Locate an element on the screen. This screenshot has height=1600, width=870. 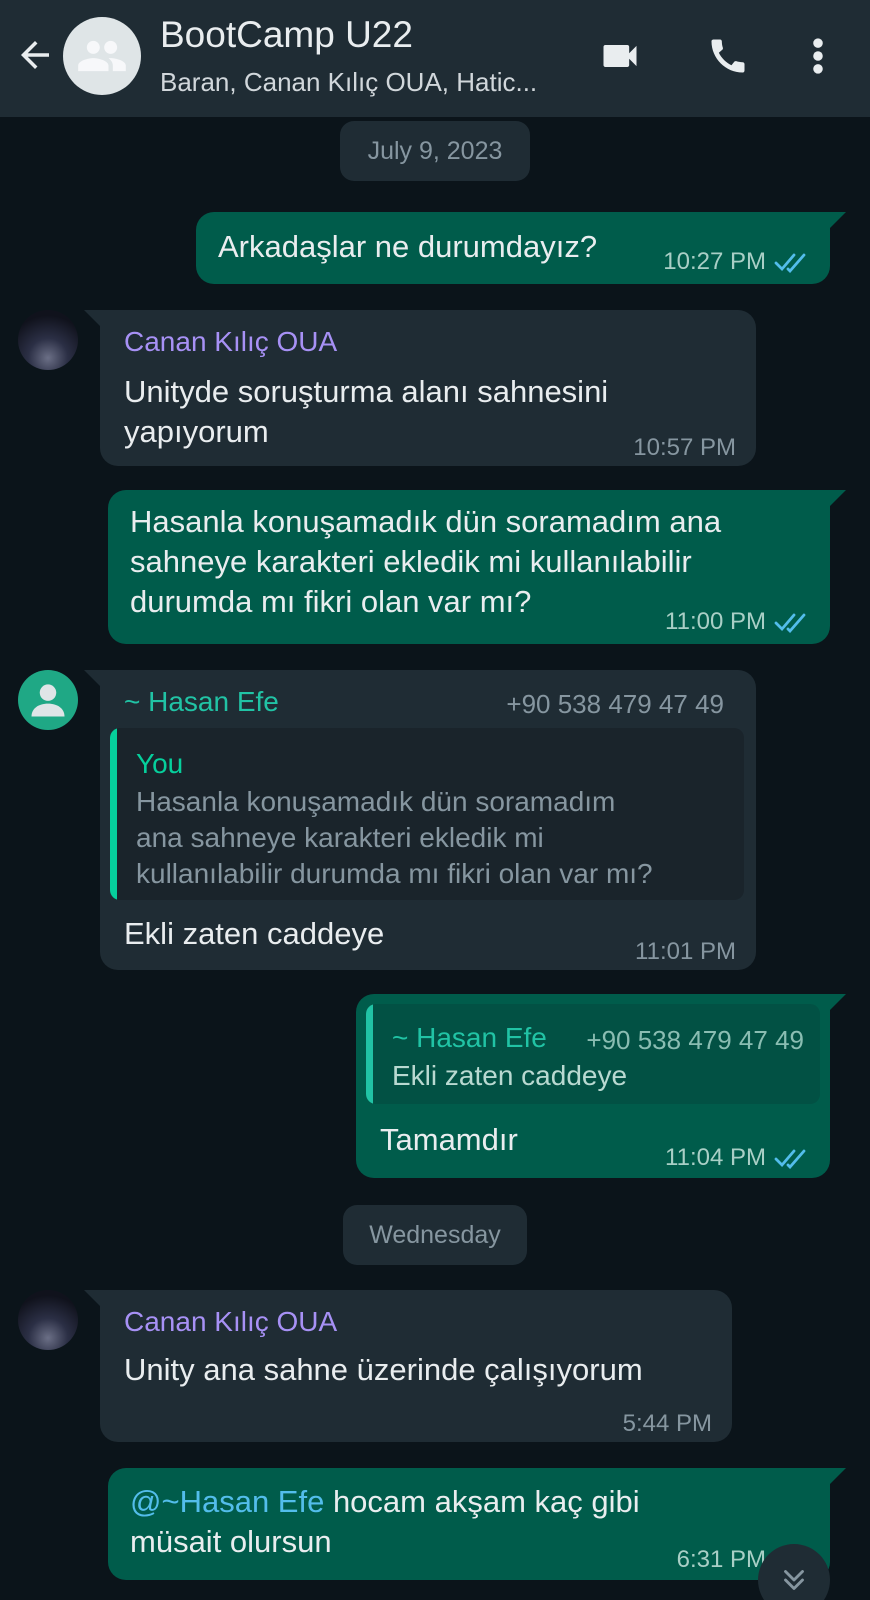
mention-link: @~Hasan Efe is located at coordinates (227, 1501).